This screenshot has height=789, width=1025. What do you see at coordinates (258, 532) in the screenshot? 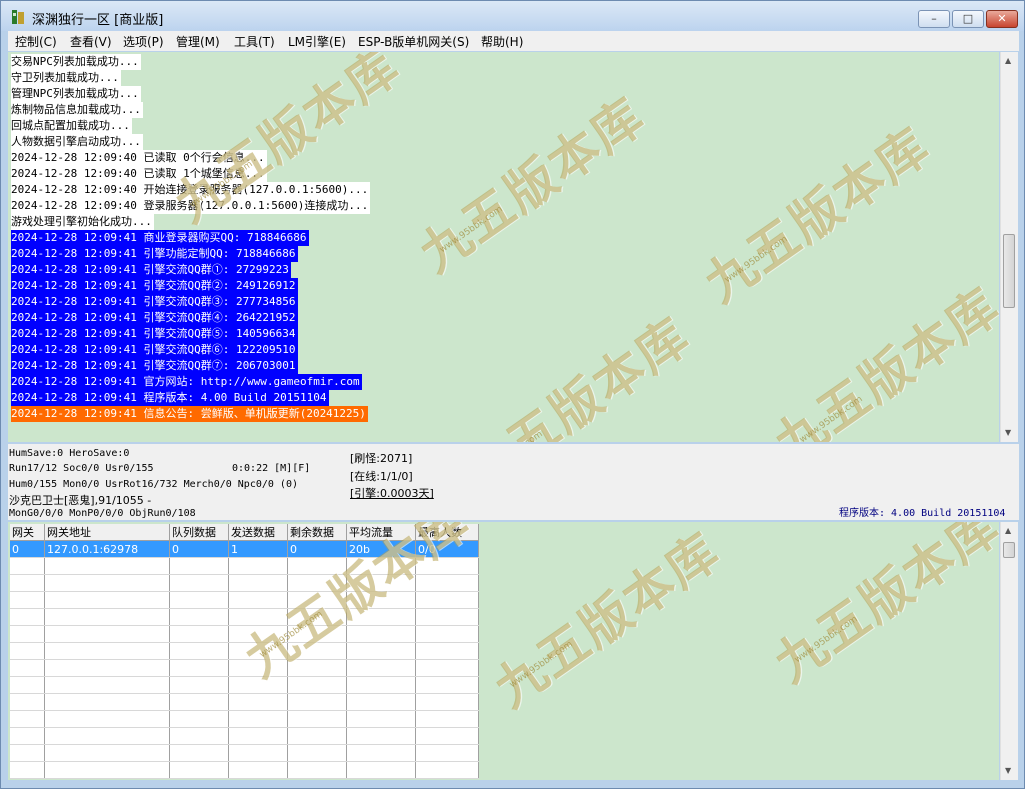
I see `column-header: 发送数据` at bounding box center [258, 532].